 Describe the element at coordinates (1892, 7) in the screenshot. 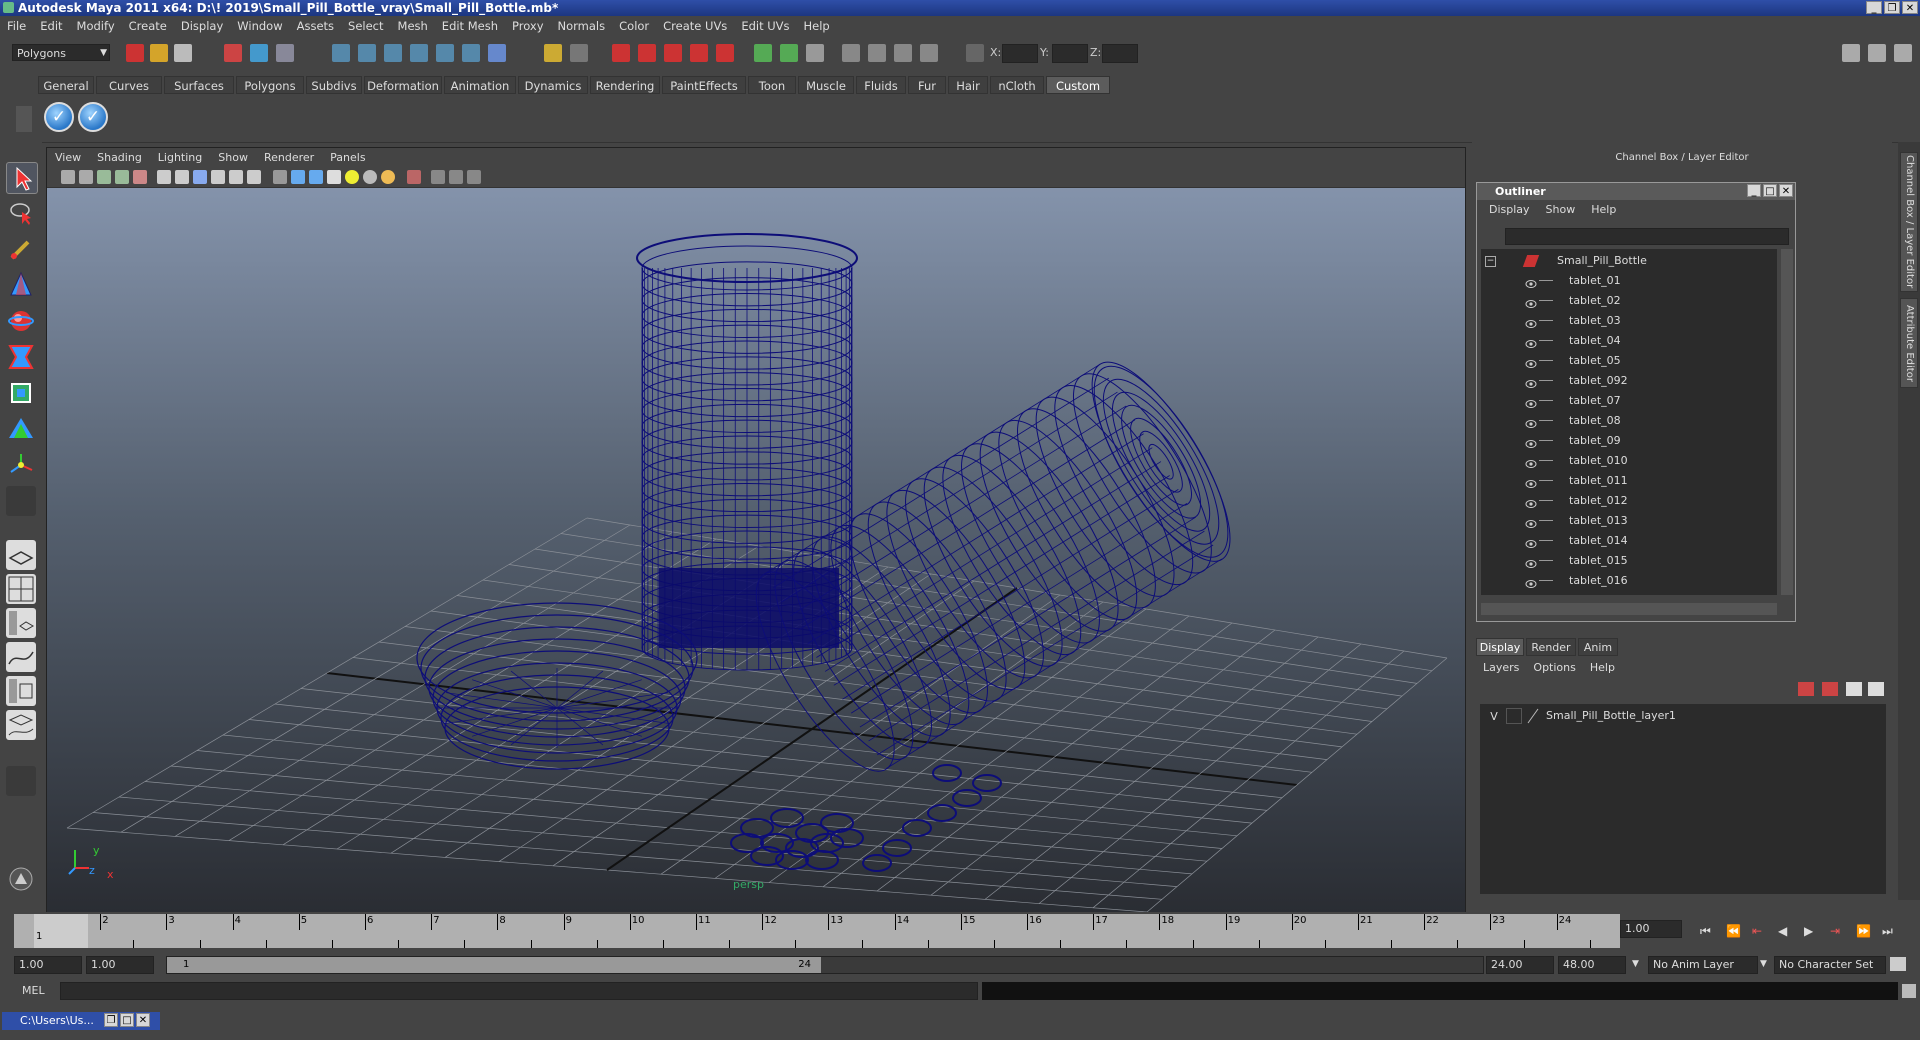

I see `restore-button: ❐` at that location.